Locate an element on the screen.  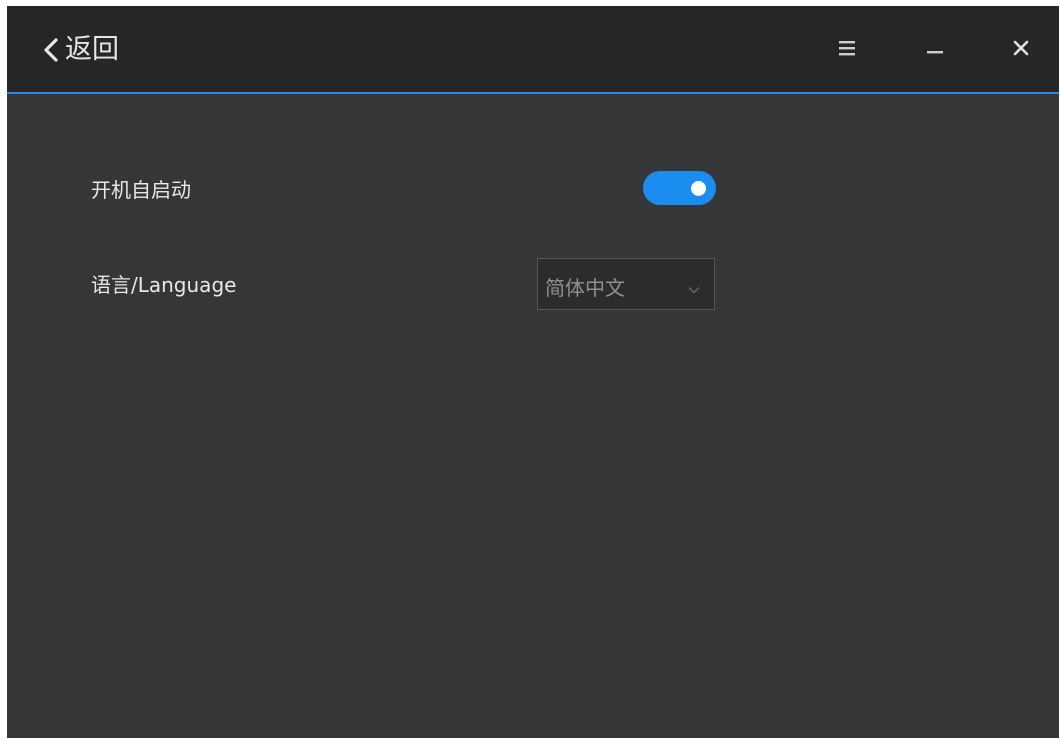
minimize-button is located at coordinates (935, 50).